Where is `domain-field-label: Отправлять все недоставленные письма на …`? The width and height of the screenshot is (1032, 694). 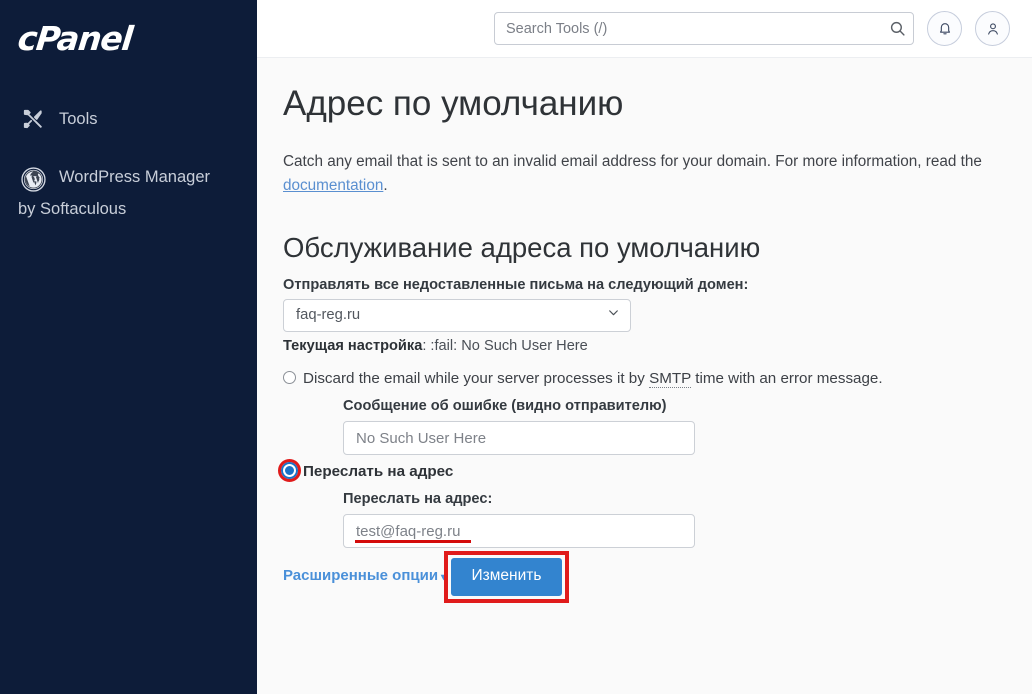
domain-field-label: Отправлять все недоставленные письма на … is located at coordinates (516, 284).